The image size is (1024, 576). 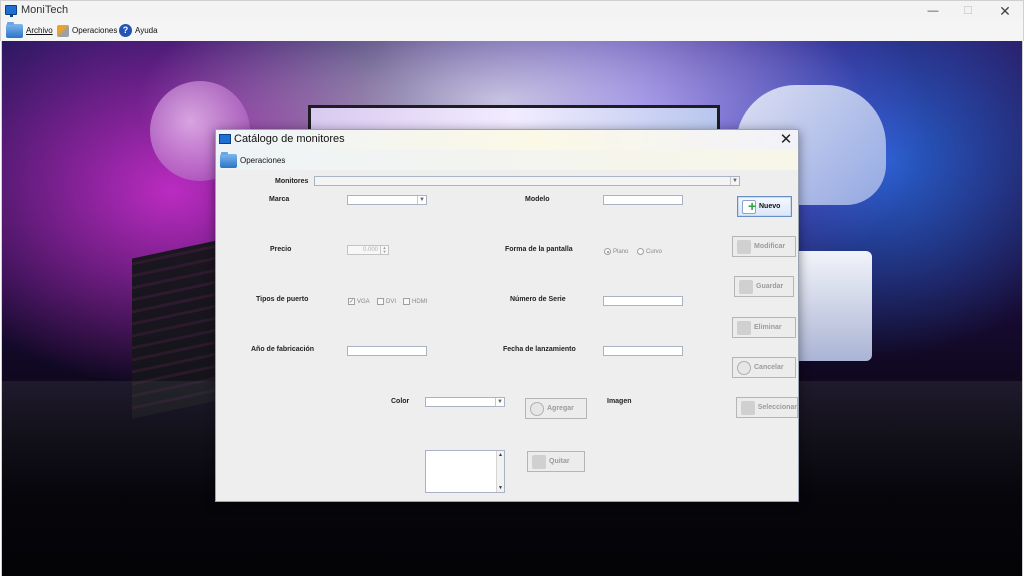 I want to click on nuevo-button-label: Nuevo, so click(x=770, y=206).